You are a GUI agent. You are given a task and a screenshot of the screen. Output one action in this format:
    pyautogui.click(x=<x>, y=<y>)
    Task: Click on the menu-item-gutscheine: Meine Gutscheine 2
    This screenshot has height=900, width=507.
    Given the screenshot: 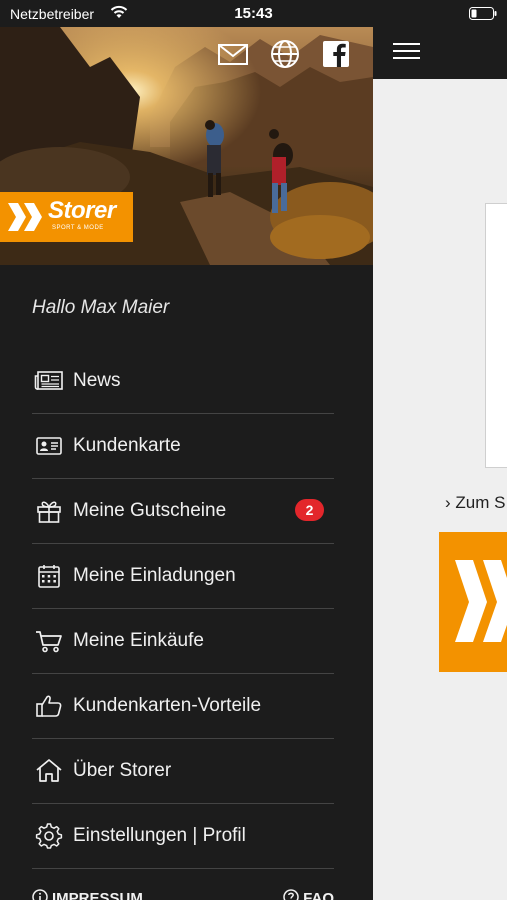 What is the action you would take?
    pyautogui.click(x=183, y=511)
    